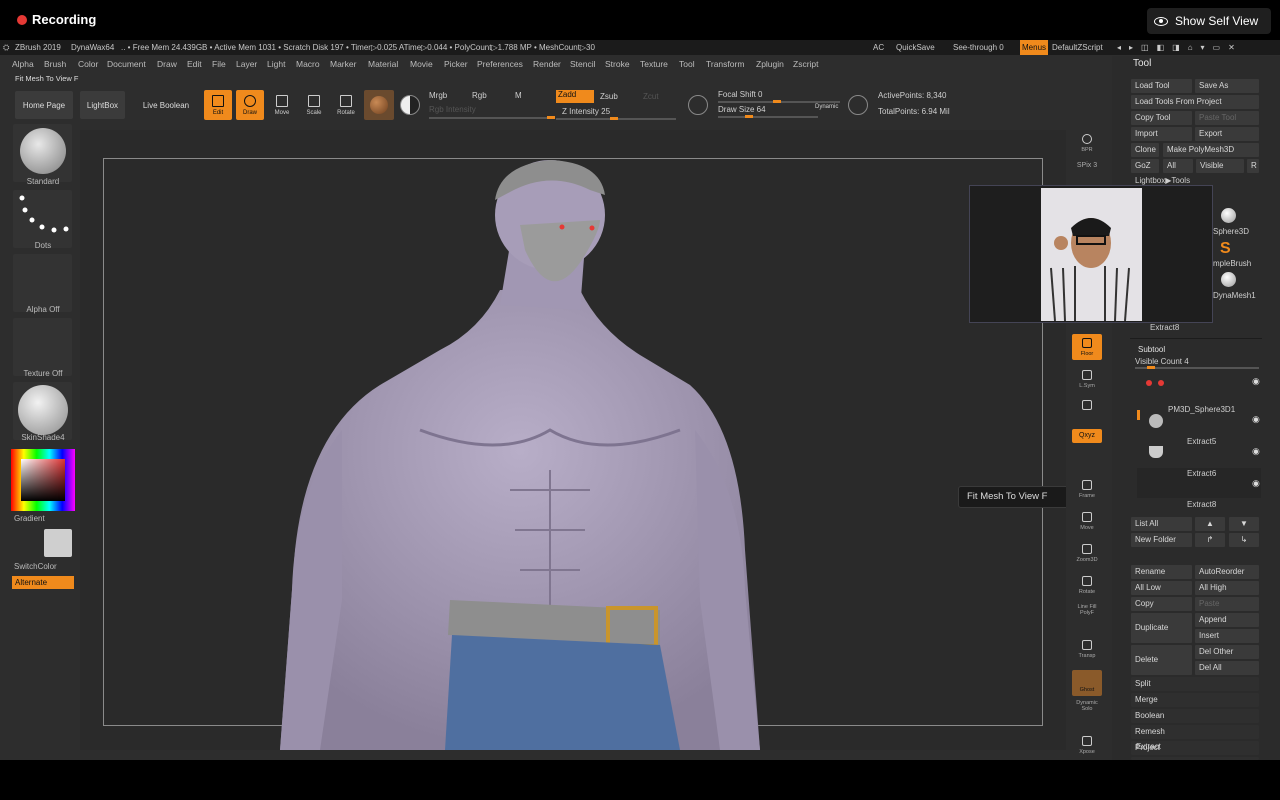  Describe the element at coordinates (1142, 63) in the screenshot. I see `tool-palette-title: Tool` at that location.